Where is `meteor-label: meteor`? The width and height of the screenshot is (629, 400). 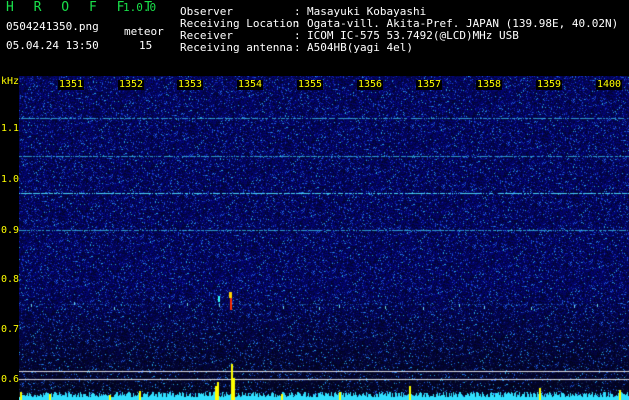
meteor-label: meteor is located at coordinates (144, 31).